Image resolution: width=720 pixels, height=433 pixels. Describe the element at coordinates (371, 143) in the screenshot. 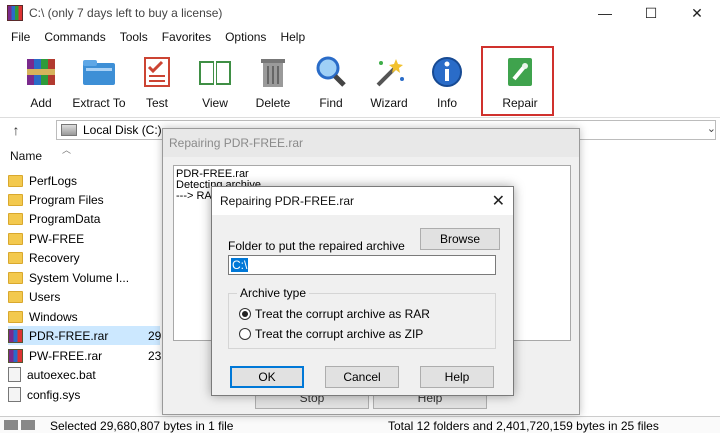

I see `progress-dialog-title: Repairing PDR-FREE.rar` at that location.